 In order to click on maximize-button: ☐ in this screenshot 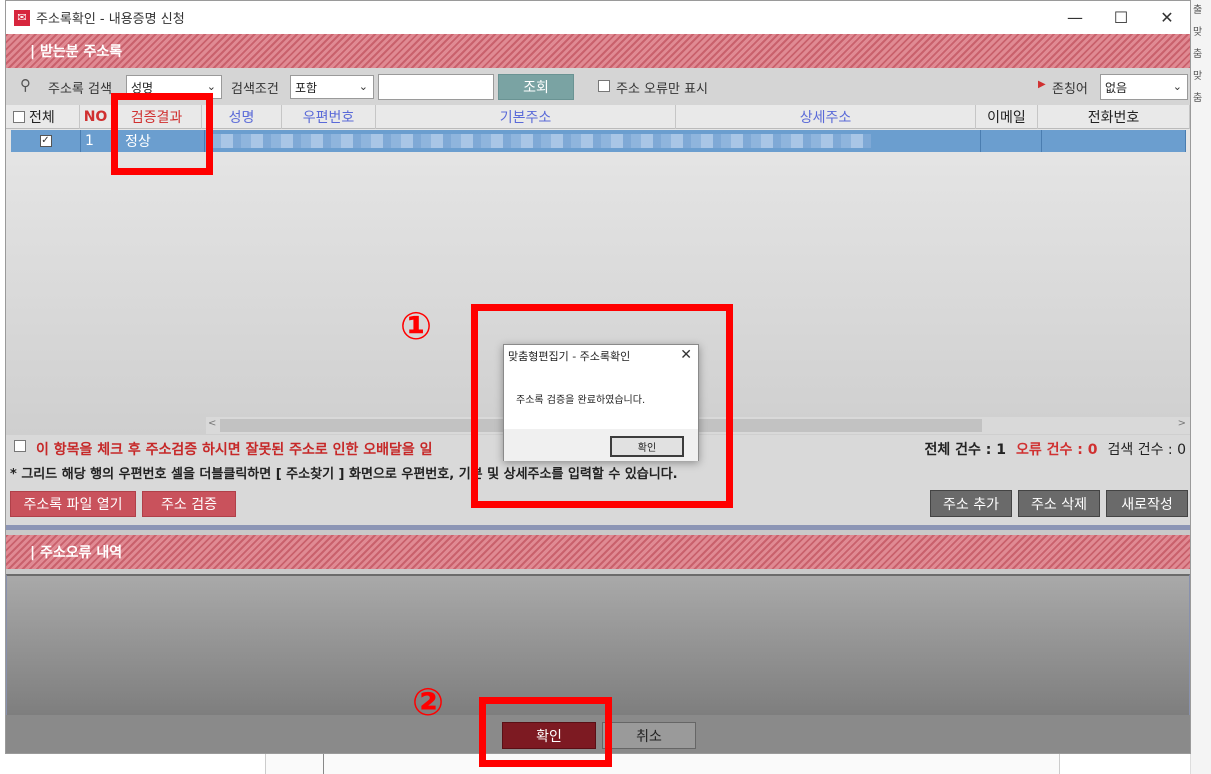, I will do `click(1121, 17)`.